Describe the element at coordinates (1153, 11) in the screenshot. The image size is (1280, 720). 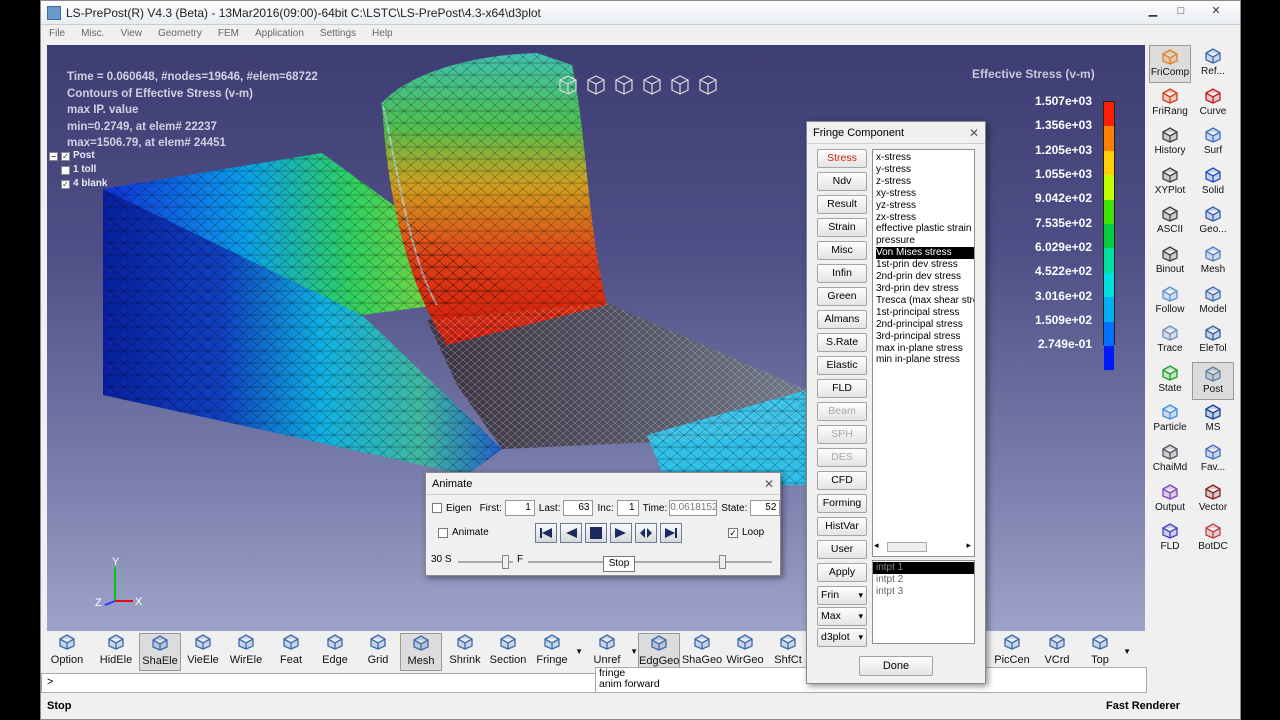
I see `minimize-button: ▁` at that location.